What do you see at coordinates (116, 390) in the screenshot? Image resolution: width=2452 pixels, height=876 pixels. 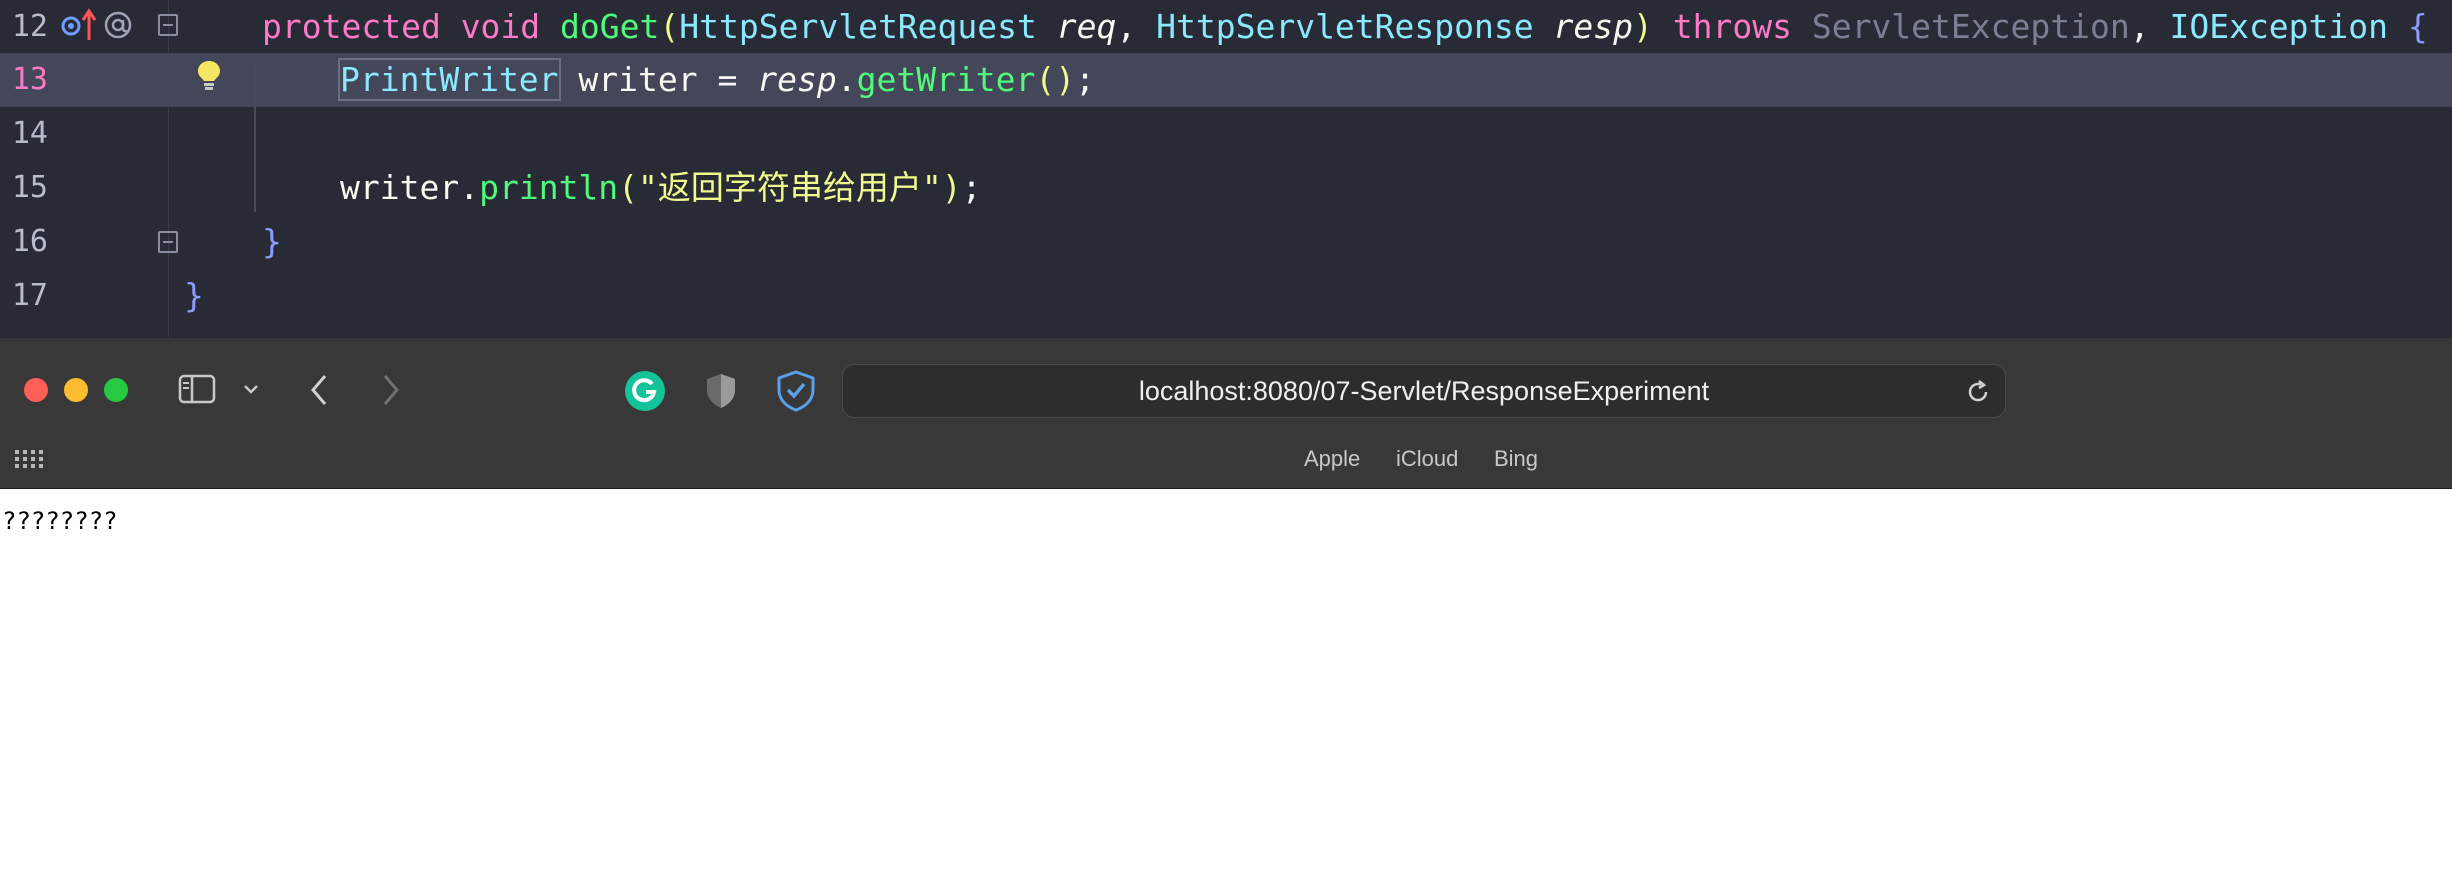 I see `zoom-window-icon` at bounding box center [116, 390].